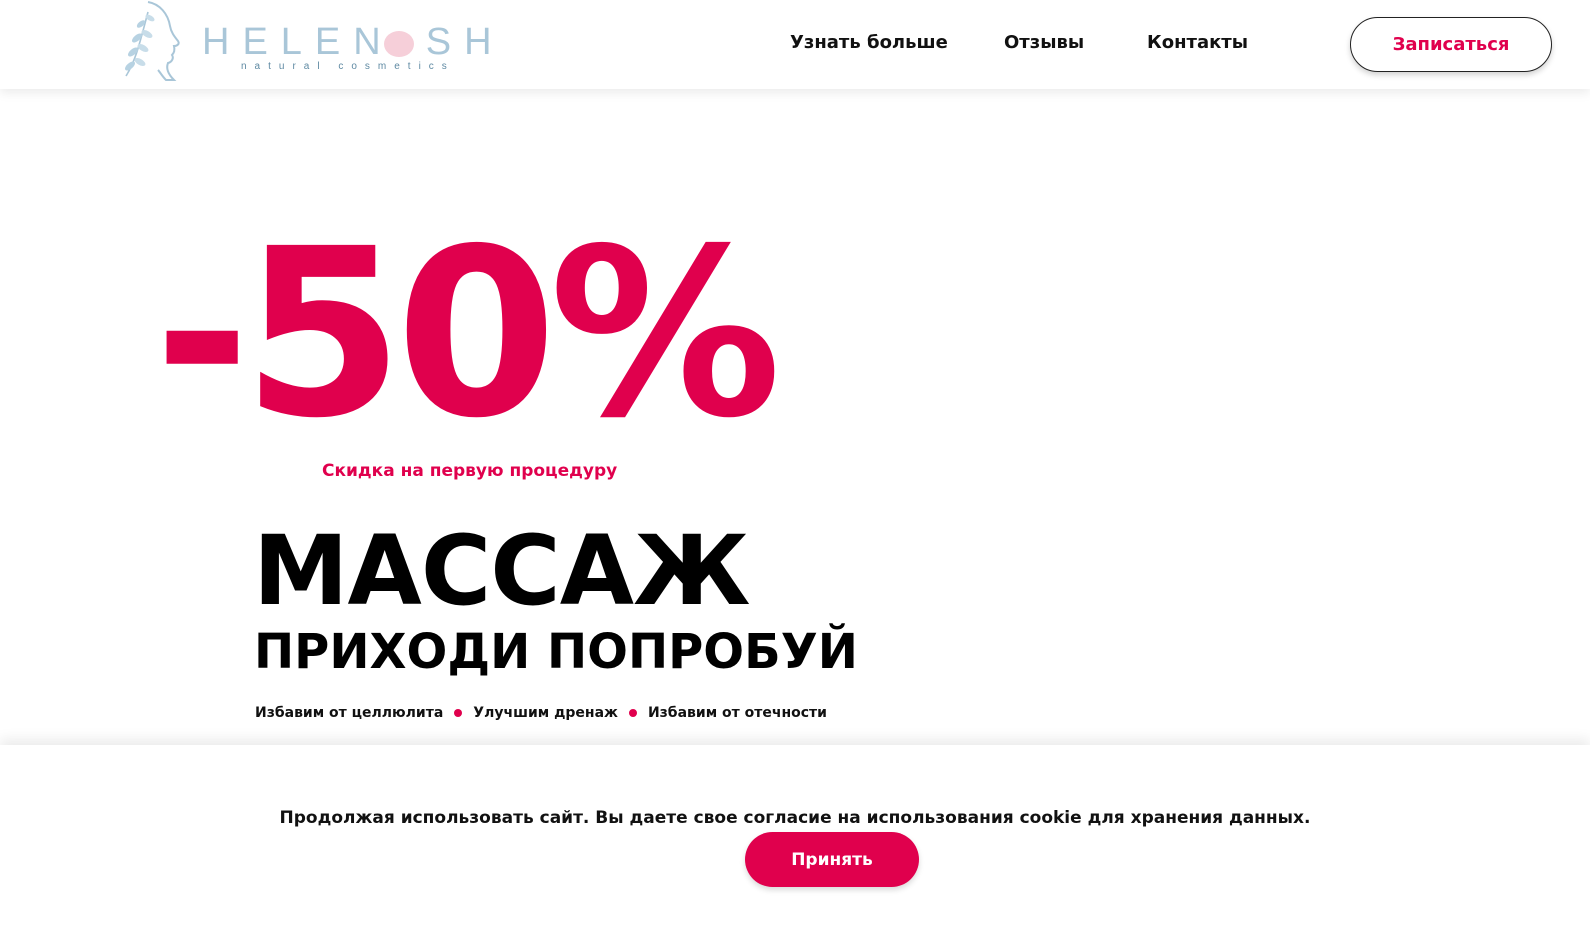  What do you see at coordinates (1044, 43) in the screenshot?
I see `nav-link-reviews: Отзывы` at bounding box center [1044, 43].